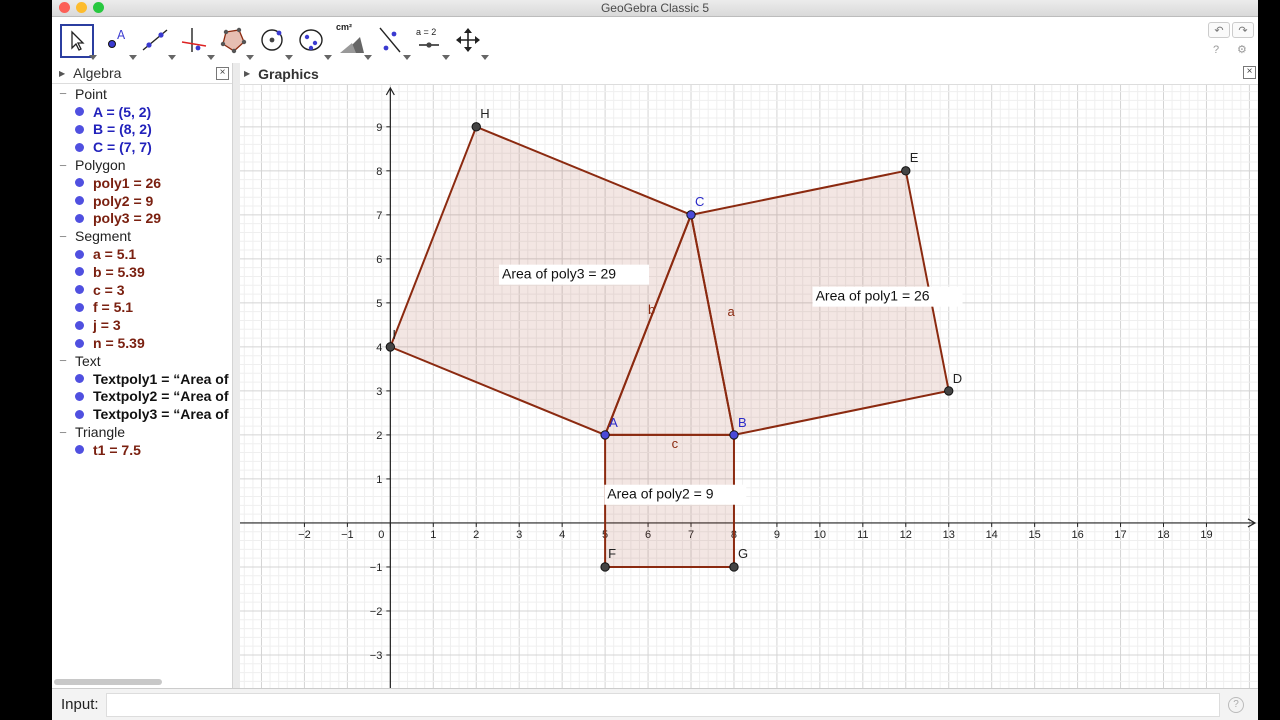 The width and height of the screenshot is (1280, 720). What do you see at coordinates (78, 42) in the screenshot?
I see `move-tool-button` at bounding box center [78, 42].